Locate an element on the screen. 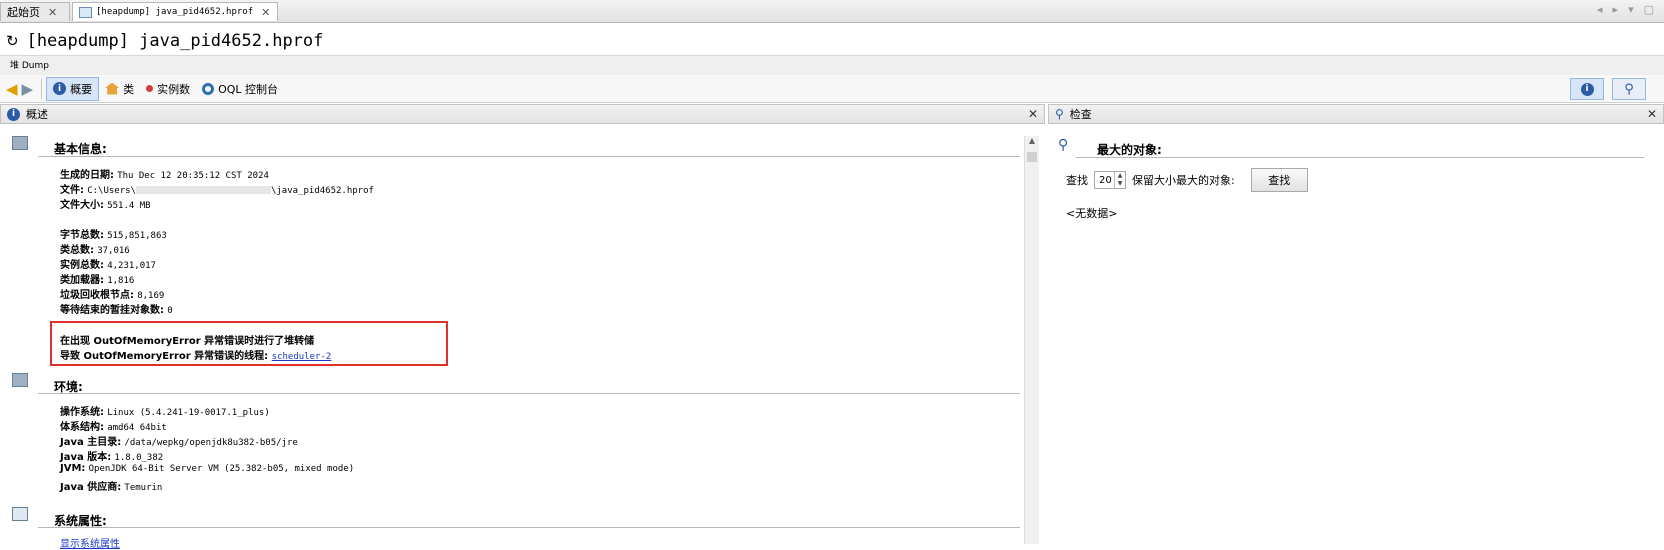  back-arrow-icon: ◀ is located at coordinates (12, 89).